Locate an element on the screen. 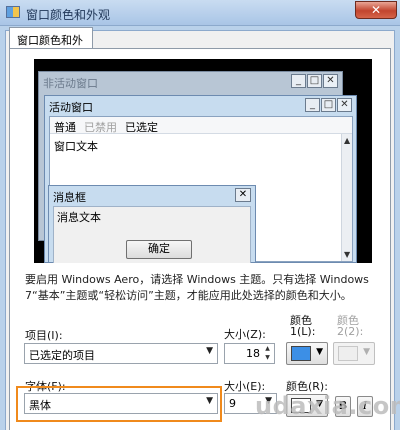 Image resolution: width=400 pixels, height=430 pixels. item-select-value: 已选定的项目 is located at coordinates (62, 355).